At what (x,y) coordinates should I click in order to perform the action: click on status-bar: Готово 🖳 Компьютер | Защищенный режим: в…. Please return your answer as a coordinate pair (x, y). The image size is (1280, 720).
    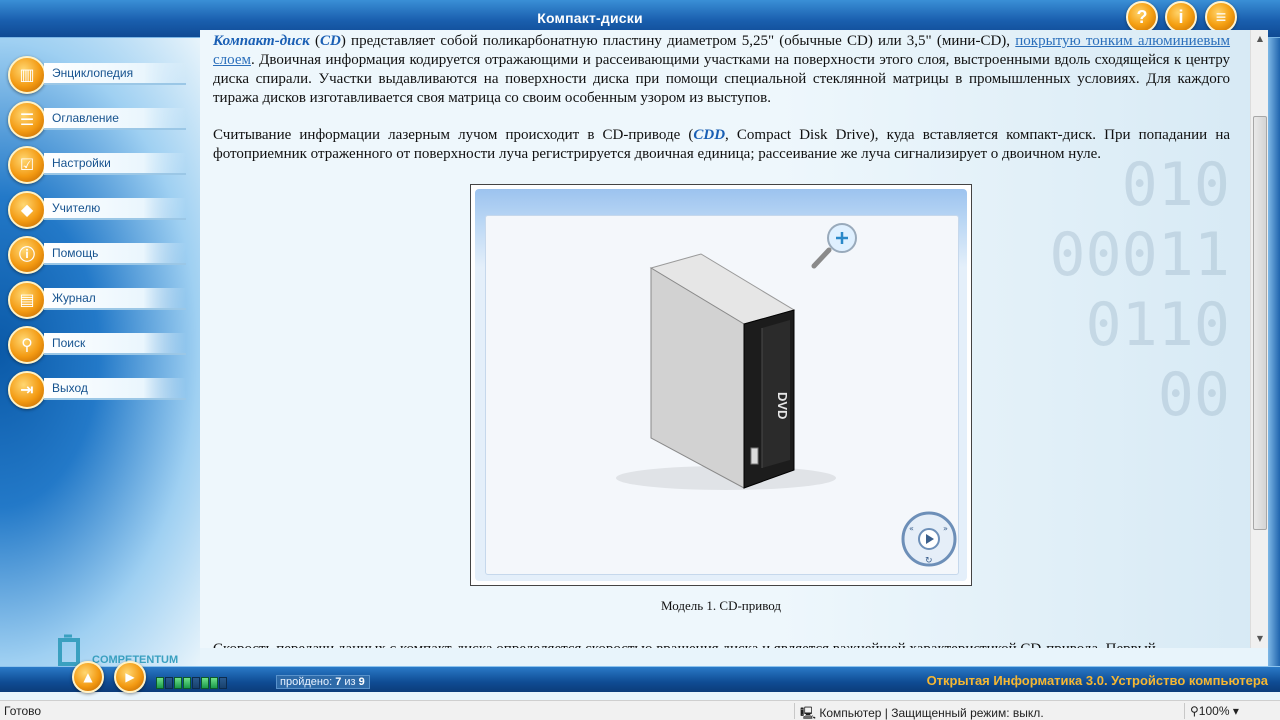
    Looking at the image, I should click on (640, 710).